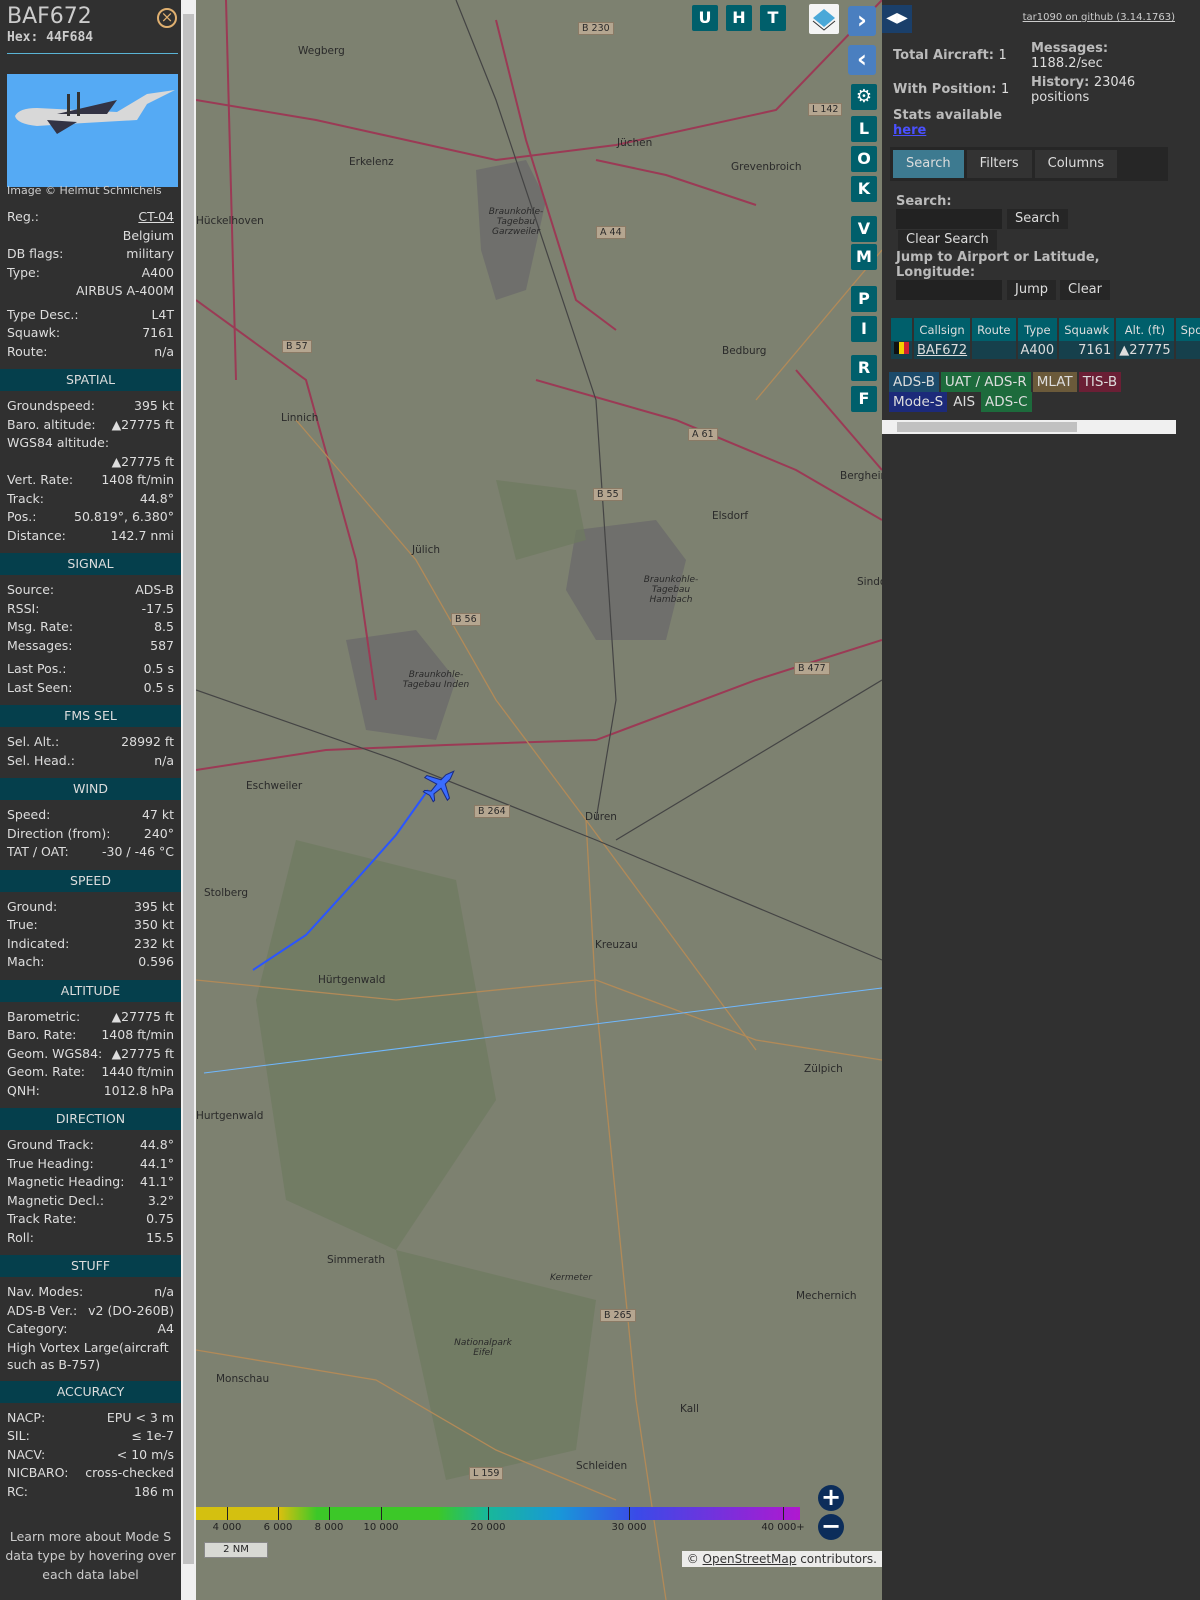 The width and height of the screenshot is (1200, 1600). I want to click on info-row: Source: ADS-B, so click(90, 590).